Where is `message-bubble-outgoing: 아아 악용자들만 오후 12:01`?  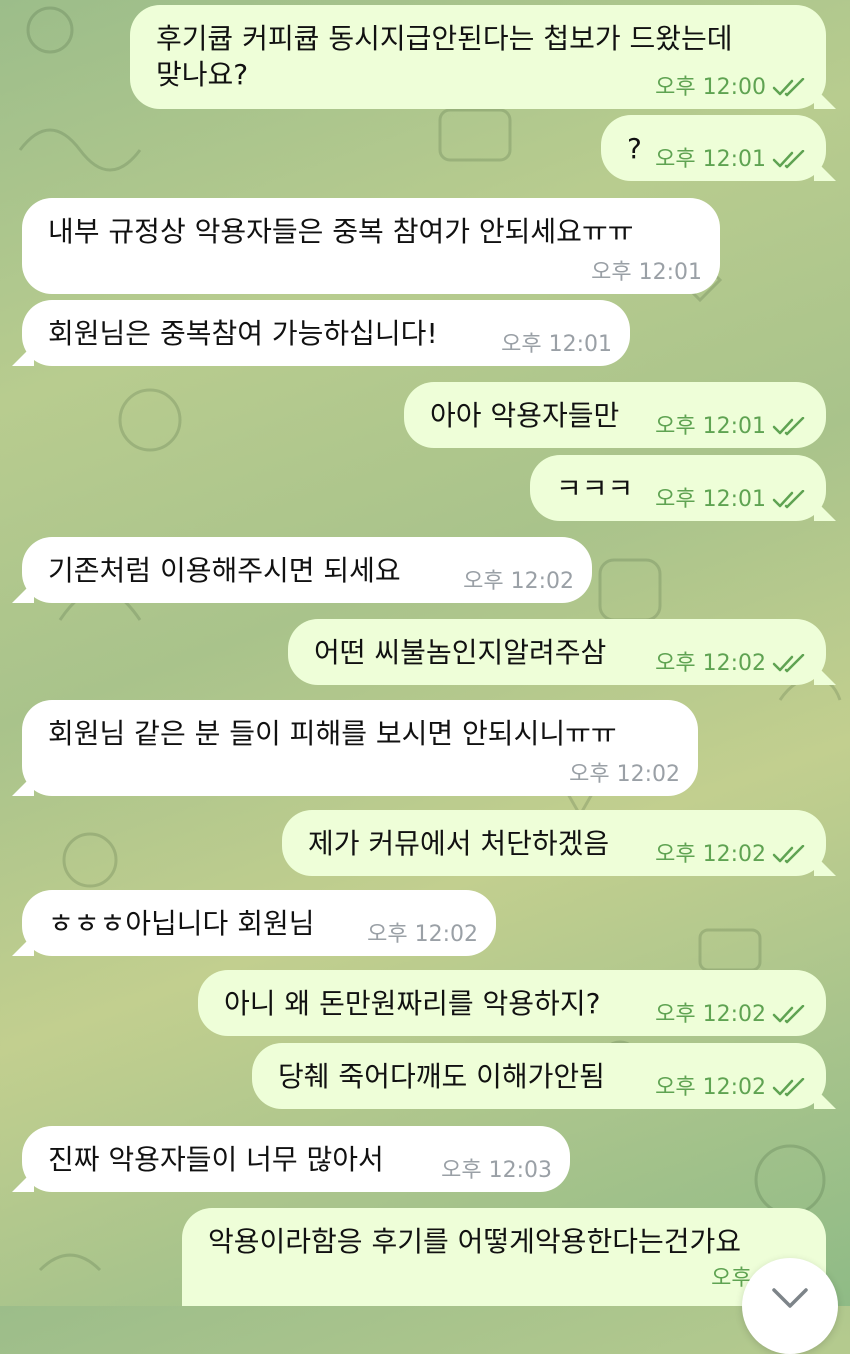
message-bubble-outgoing: 아아 악용자들만 오후 12:01 is located at coordinates (615, 415).